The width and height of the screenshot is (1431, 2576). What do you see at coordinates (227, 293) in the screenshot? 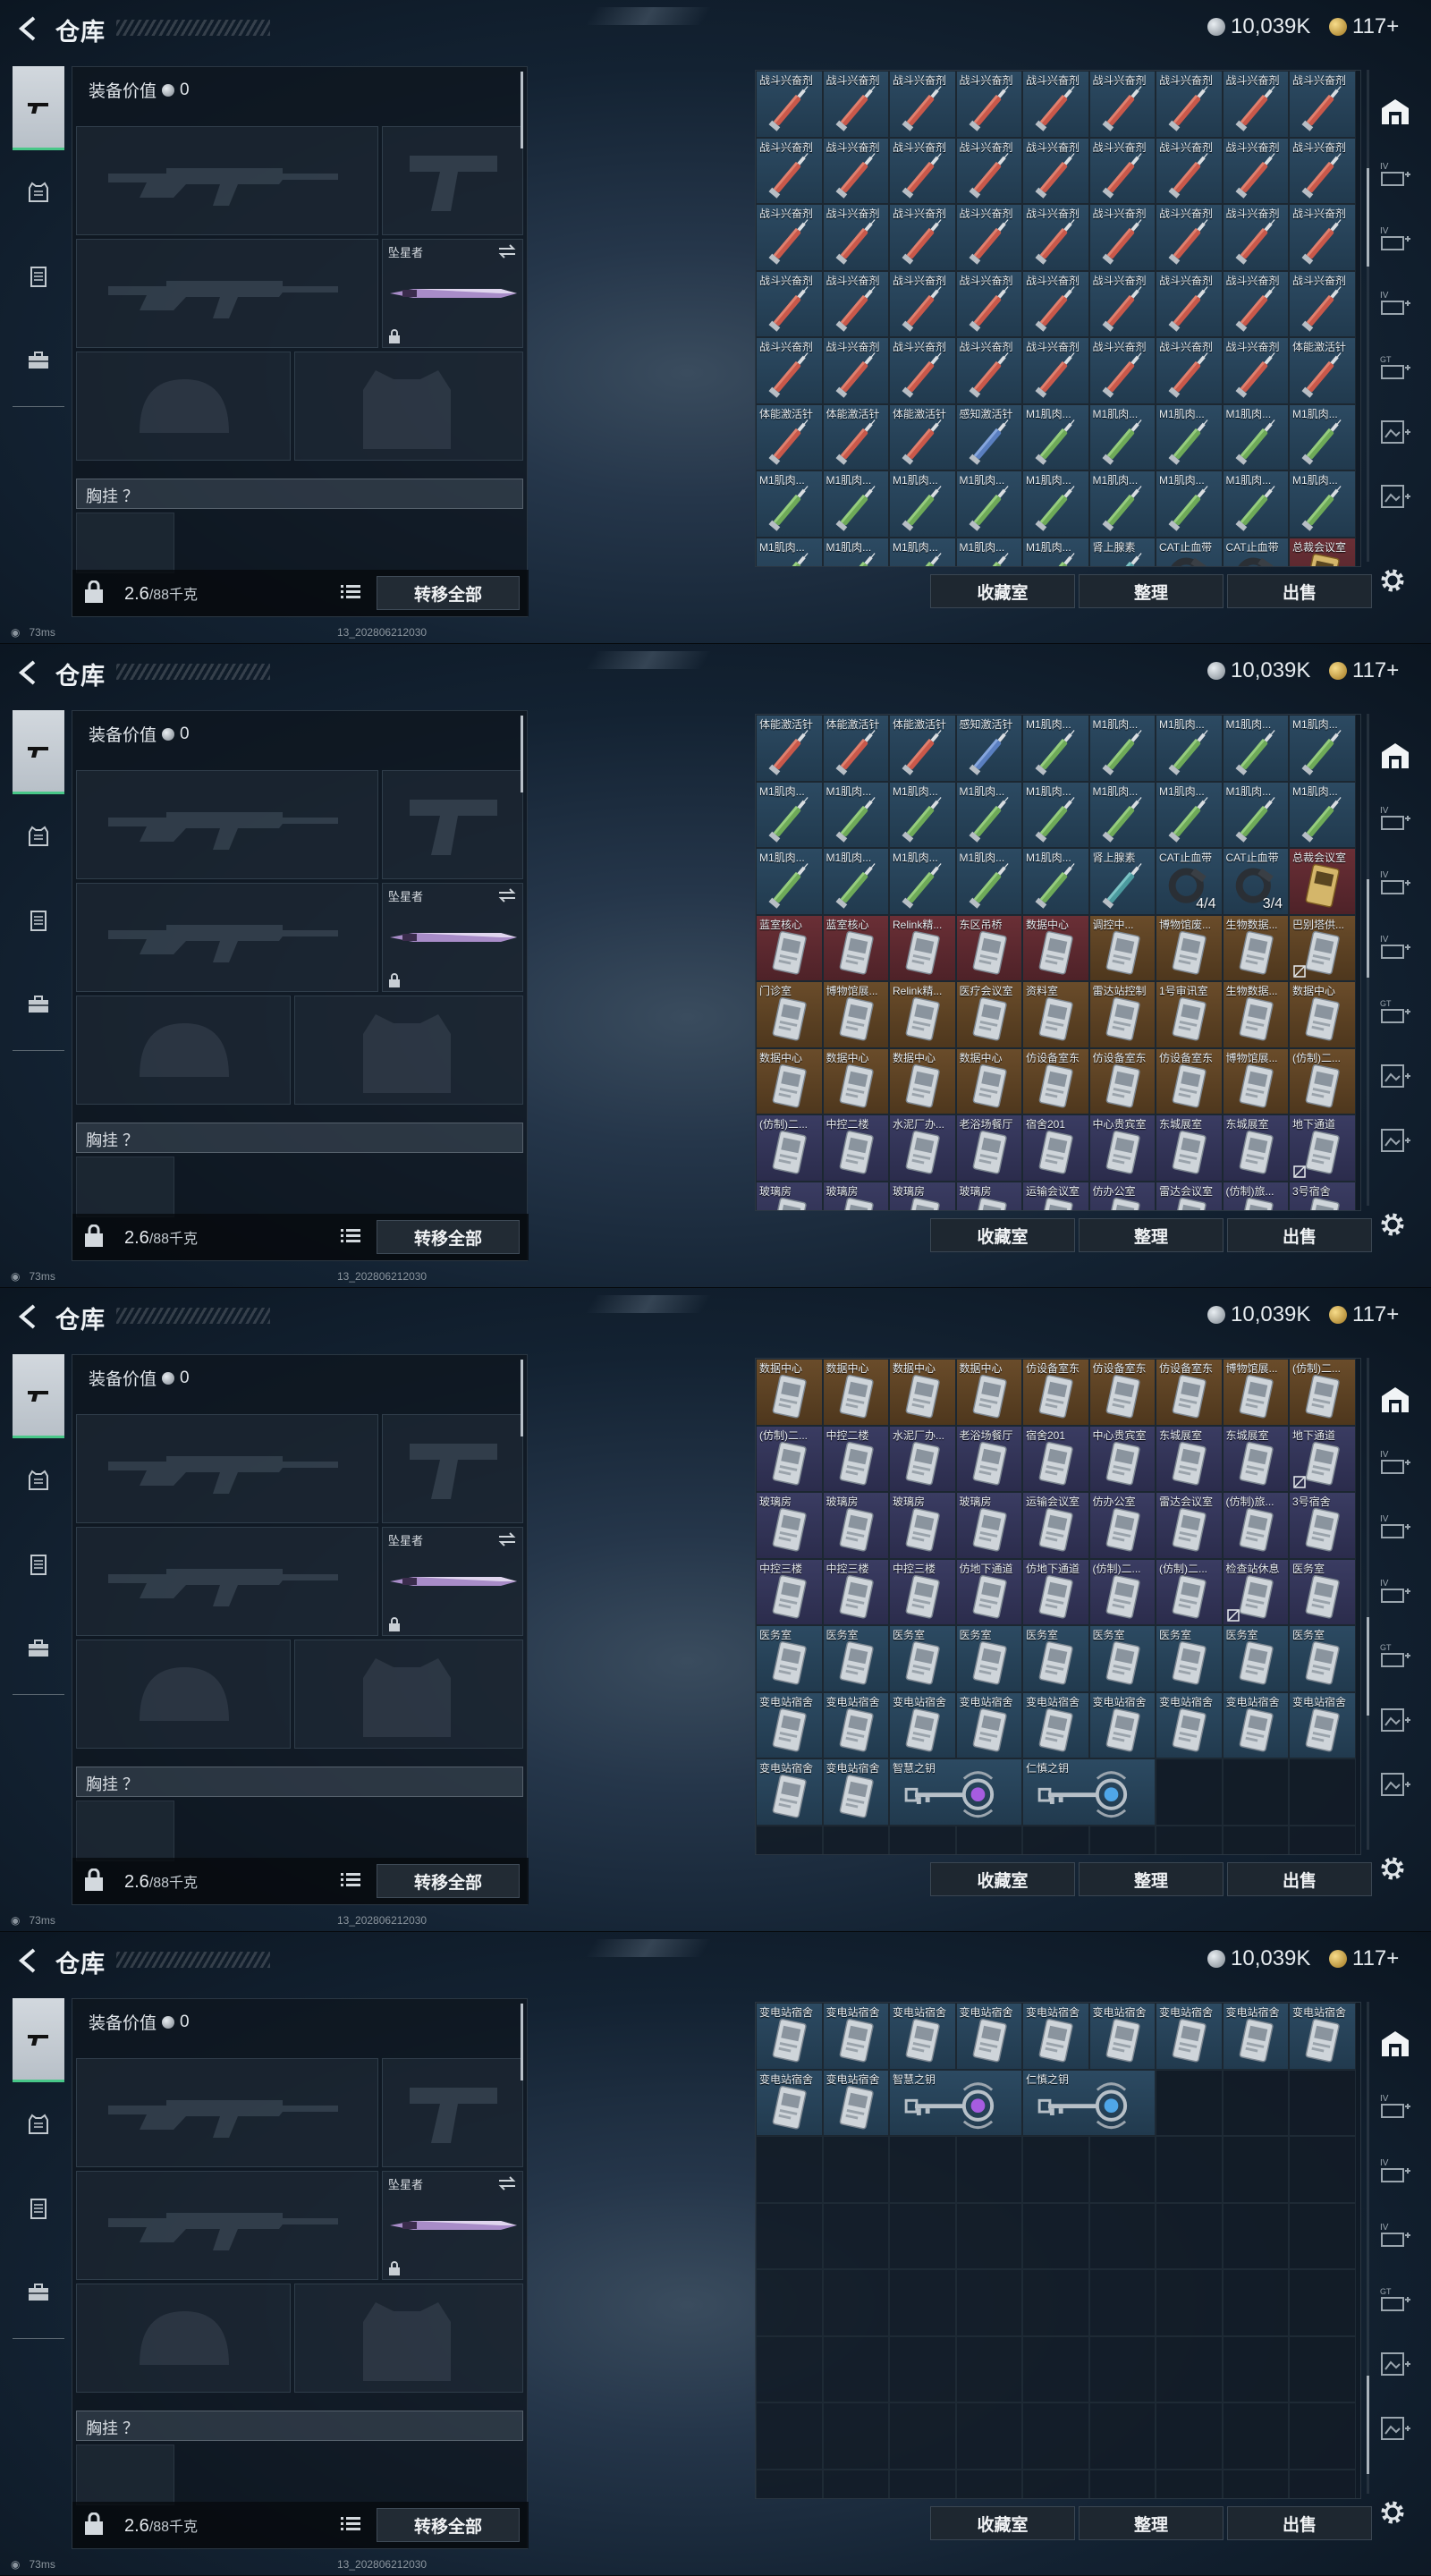
I see `secondary-weapon-slot` at bounding box center [227, 293].